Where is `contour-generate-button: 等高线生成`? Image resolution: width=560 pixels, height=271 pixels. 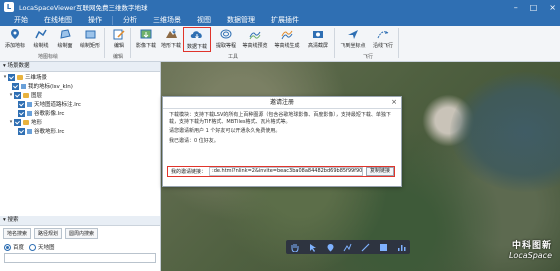
contour-generate-button: 等高线生成 is located at coordinates (287, 39).